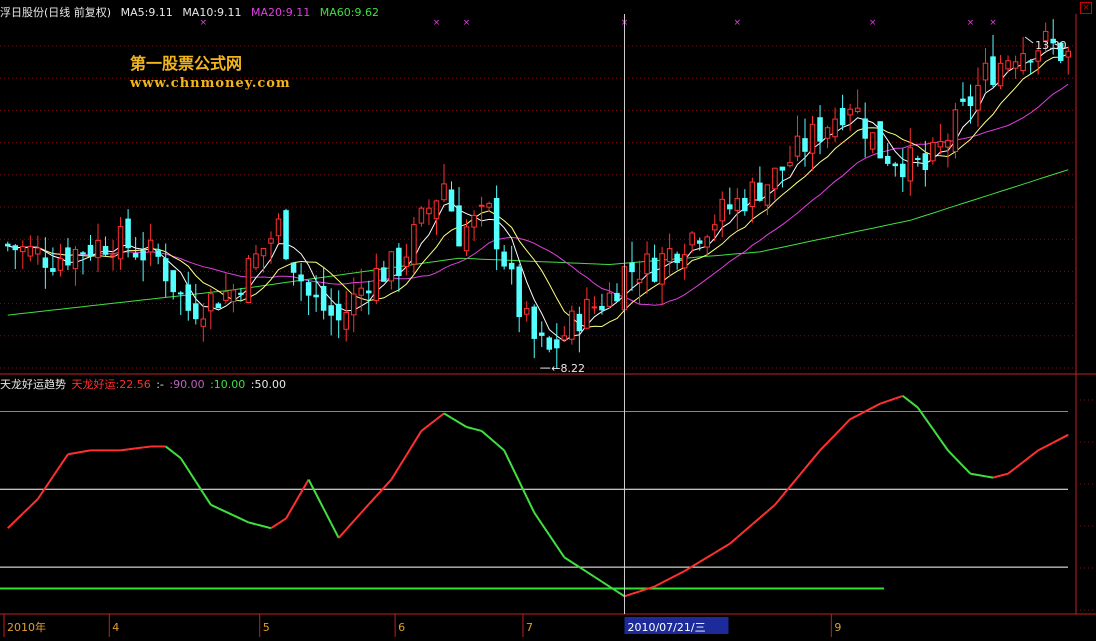 This screenshot has width=1096, height=641. Describe the element at coordinates (1086, 8) in the screenshot. I see `close-icon: ×` at that location.